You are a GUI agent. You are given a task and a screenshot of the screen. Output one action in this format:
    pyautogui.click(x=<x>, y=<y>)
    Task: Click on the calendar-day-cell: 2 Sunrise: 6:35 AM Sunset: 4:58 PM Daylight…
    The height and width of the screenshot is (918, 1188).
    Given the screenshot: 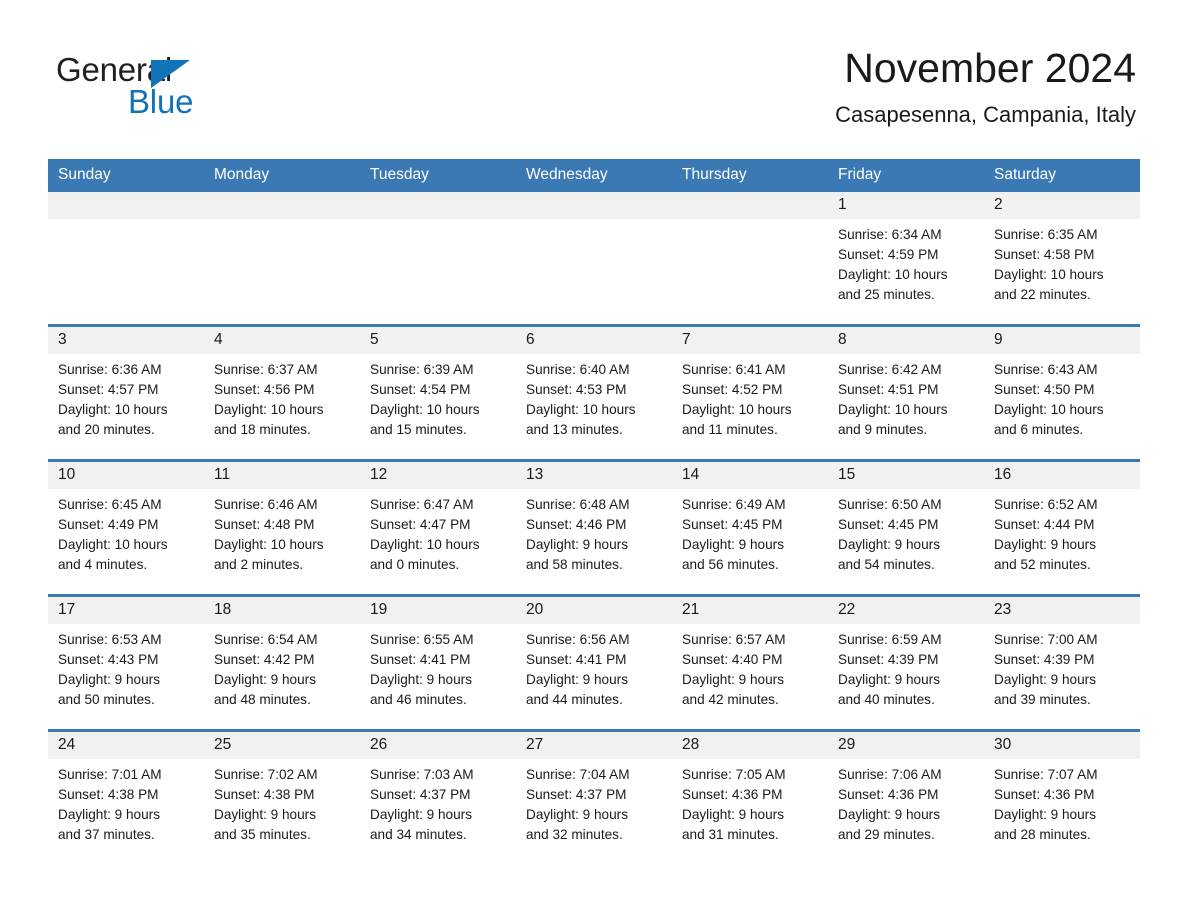 What is the action you would take?
    pyautogui.click(x=1062, y=258)
    